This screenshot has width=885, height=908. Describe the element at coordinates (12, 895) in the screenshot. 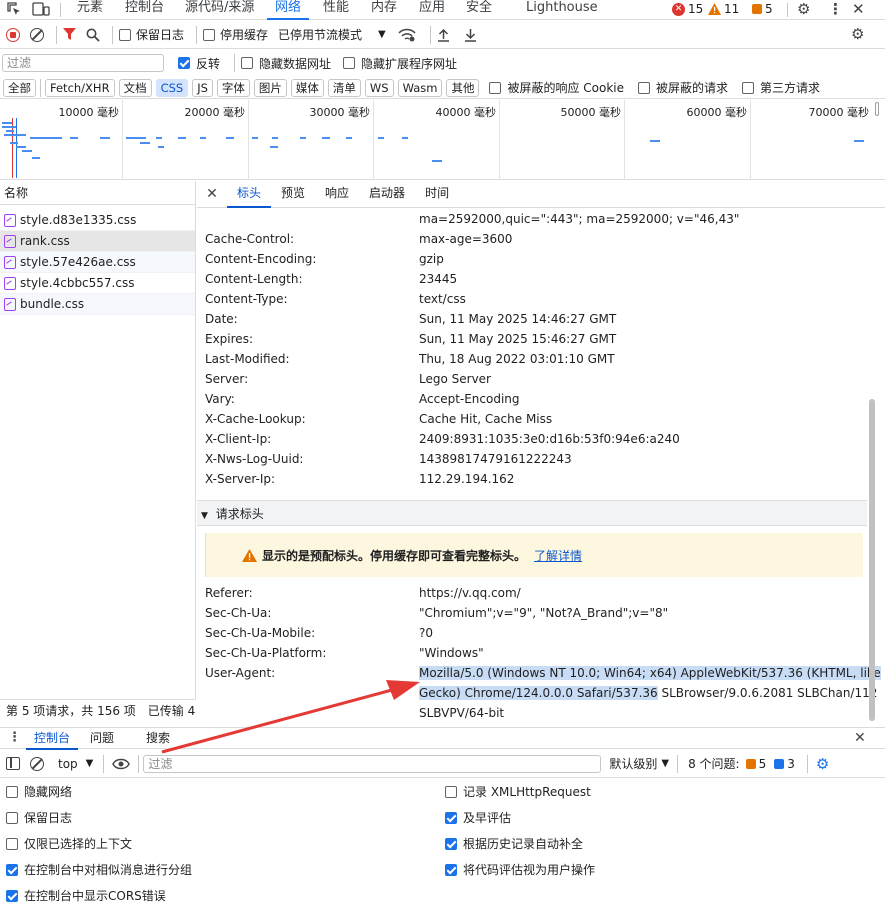

I see `show-cors-errors-checkbox` at that location.